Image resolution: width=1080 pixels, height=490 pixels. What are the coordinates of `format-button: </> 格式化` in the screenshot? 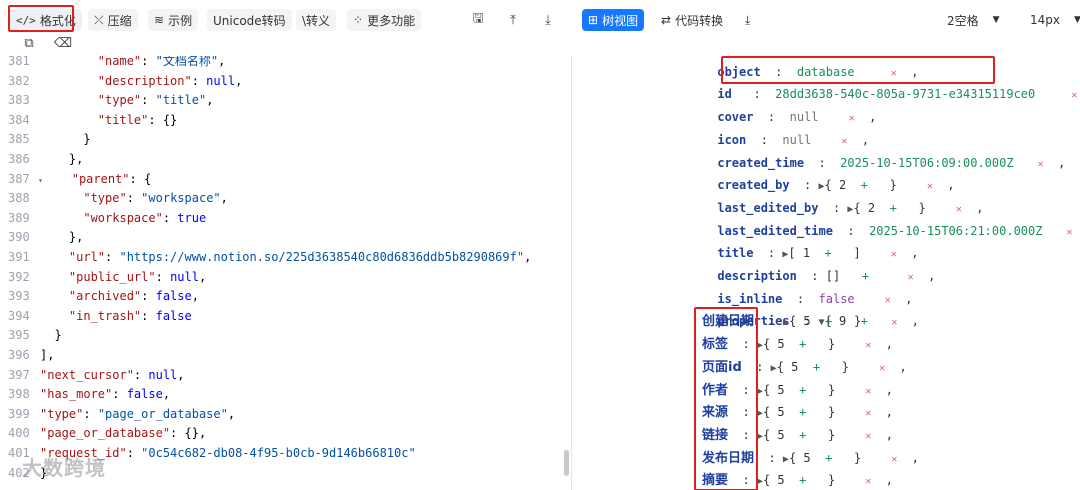 It's located at (46, 20).